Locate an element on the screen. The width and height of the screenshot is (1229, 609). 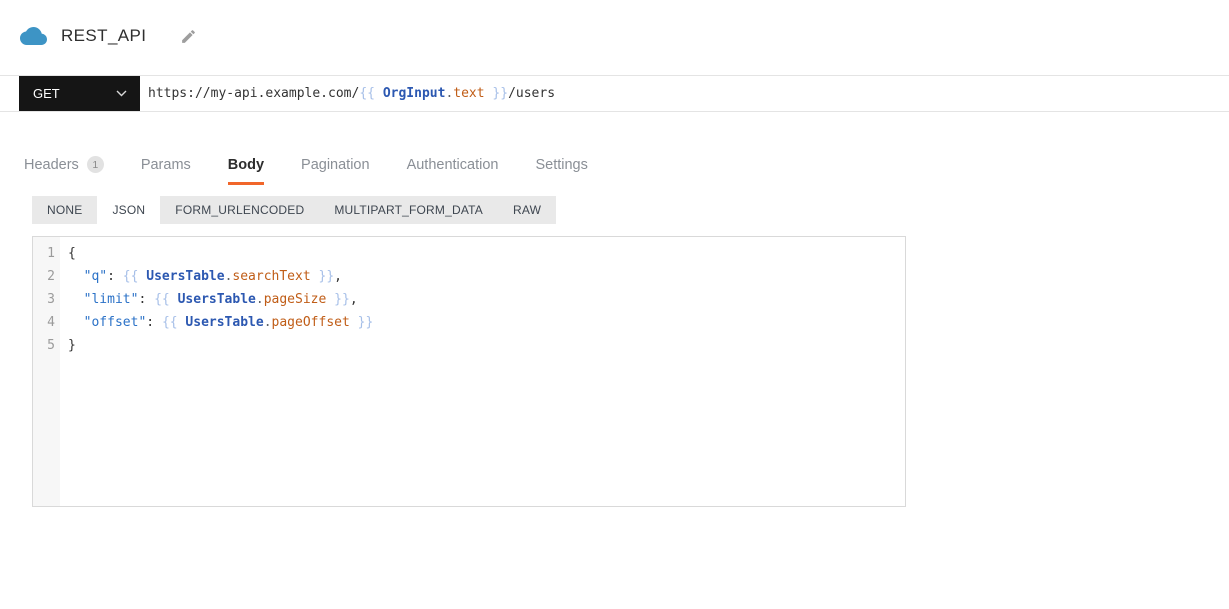
chevron-down-icon is located at coordinates (121, 93).